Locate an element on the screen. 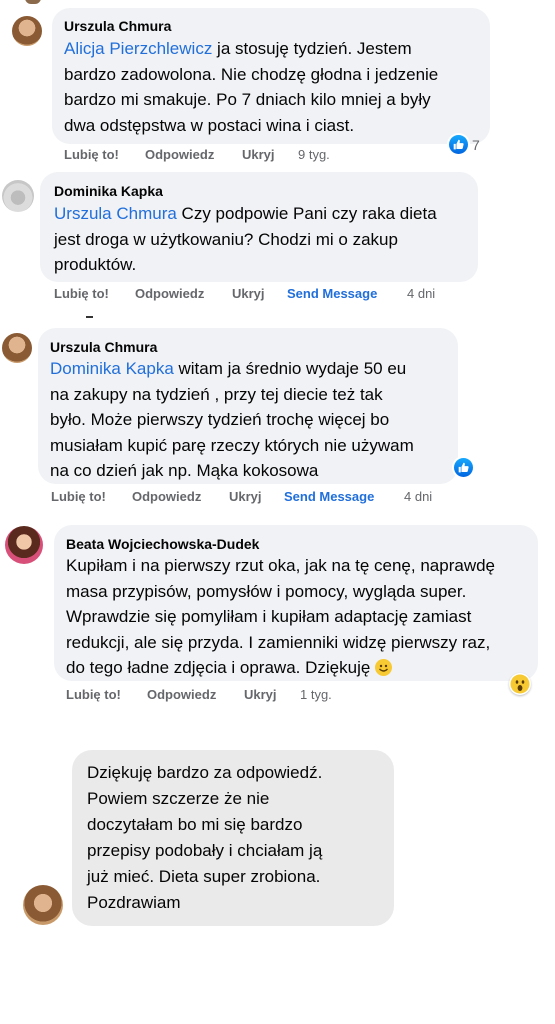 Image resolution: width=555 pixels, height=1024 pixels. comment-author: Beata Wojciechowska-Dudek is located at coordinates (162, 544).